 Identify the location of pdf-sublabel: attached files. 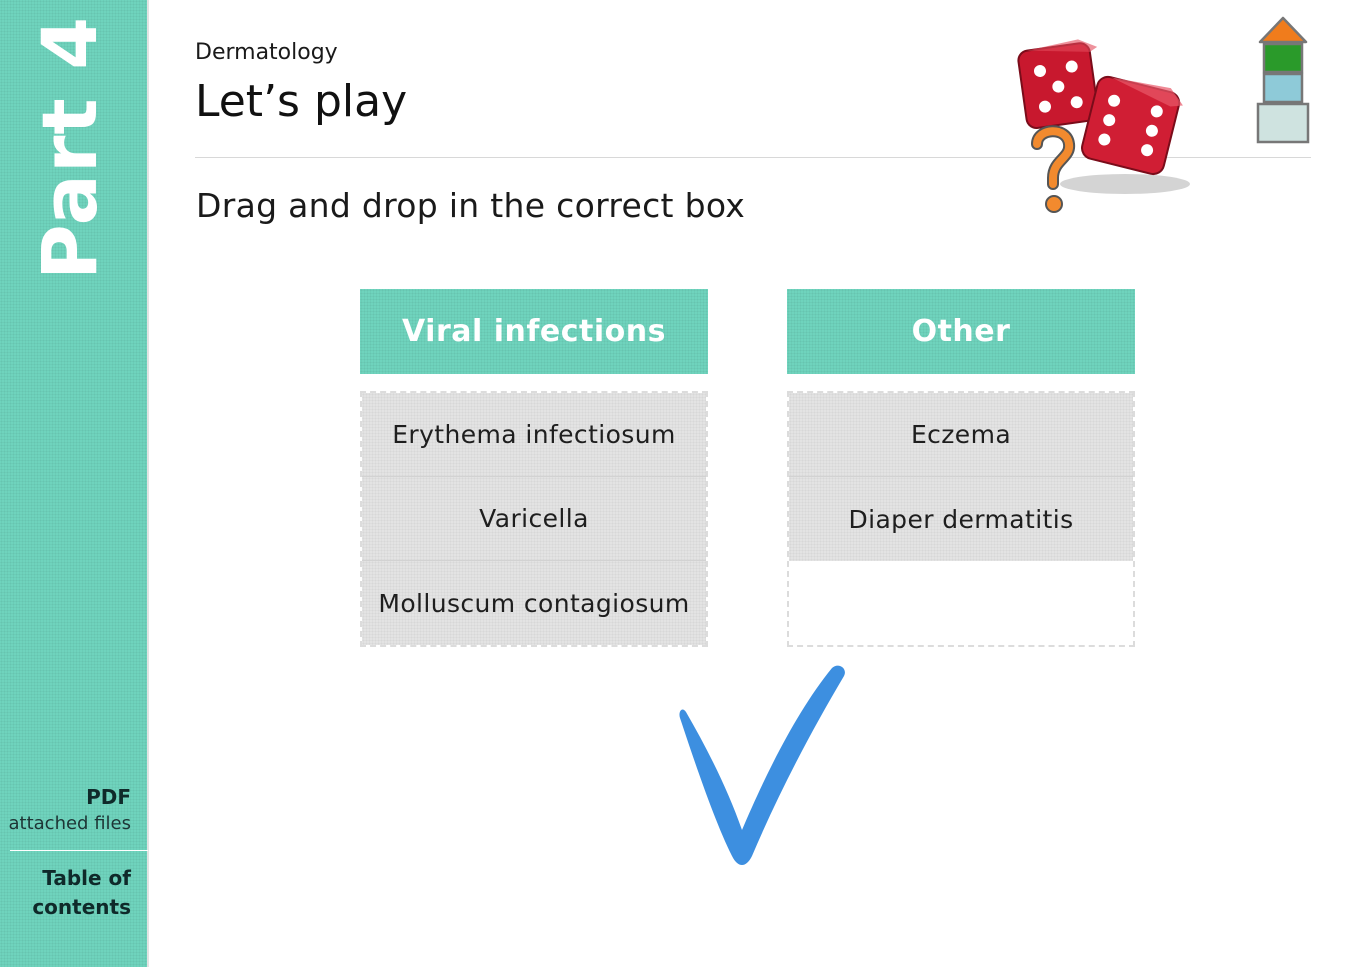
(70, 823).